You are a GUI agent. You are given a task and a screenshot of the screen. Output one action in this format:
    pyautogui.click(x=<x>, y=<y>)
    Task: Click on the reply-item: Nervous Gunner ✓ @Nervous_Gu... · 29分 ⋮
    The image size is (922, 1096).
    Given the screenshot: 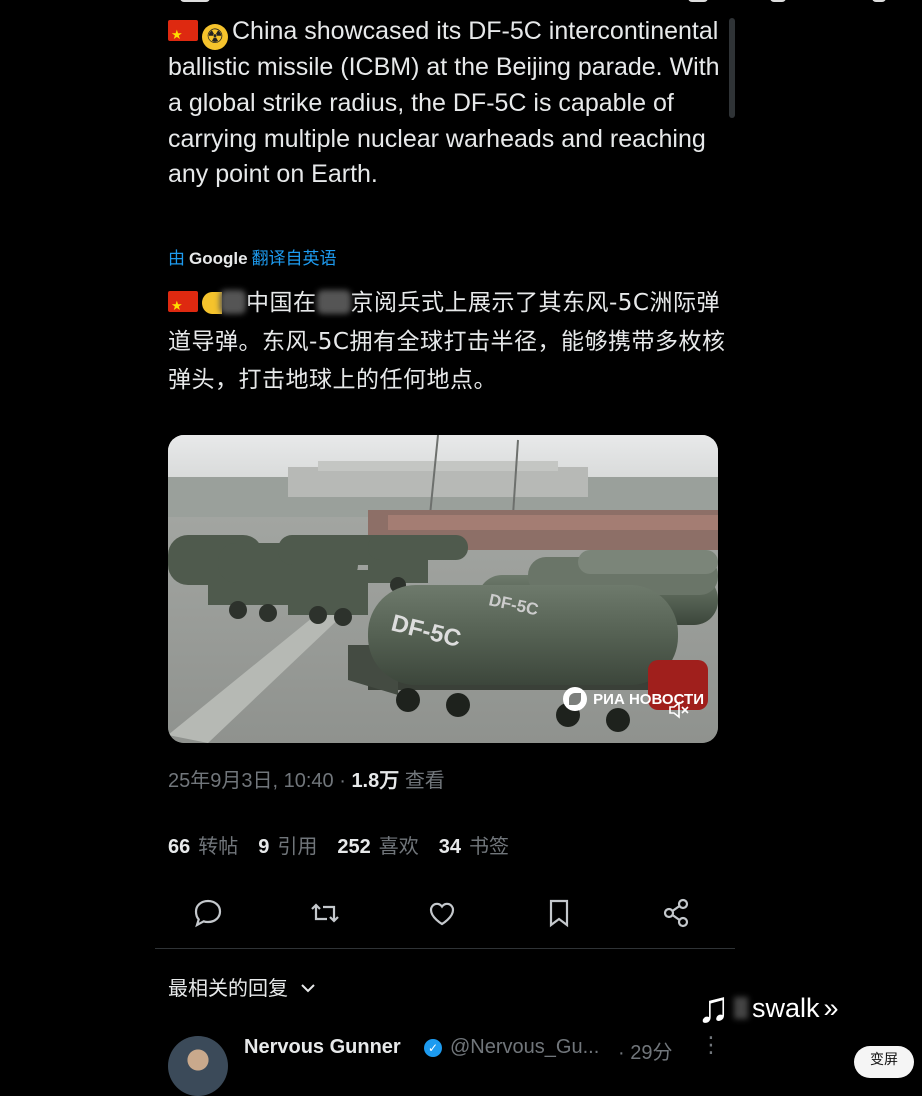 What is the action you would take?
    pyautogui.click(x=448, y=1064)
    